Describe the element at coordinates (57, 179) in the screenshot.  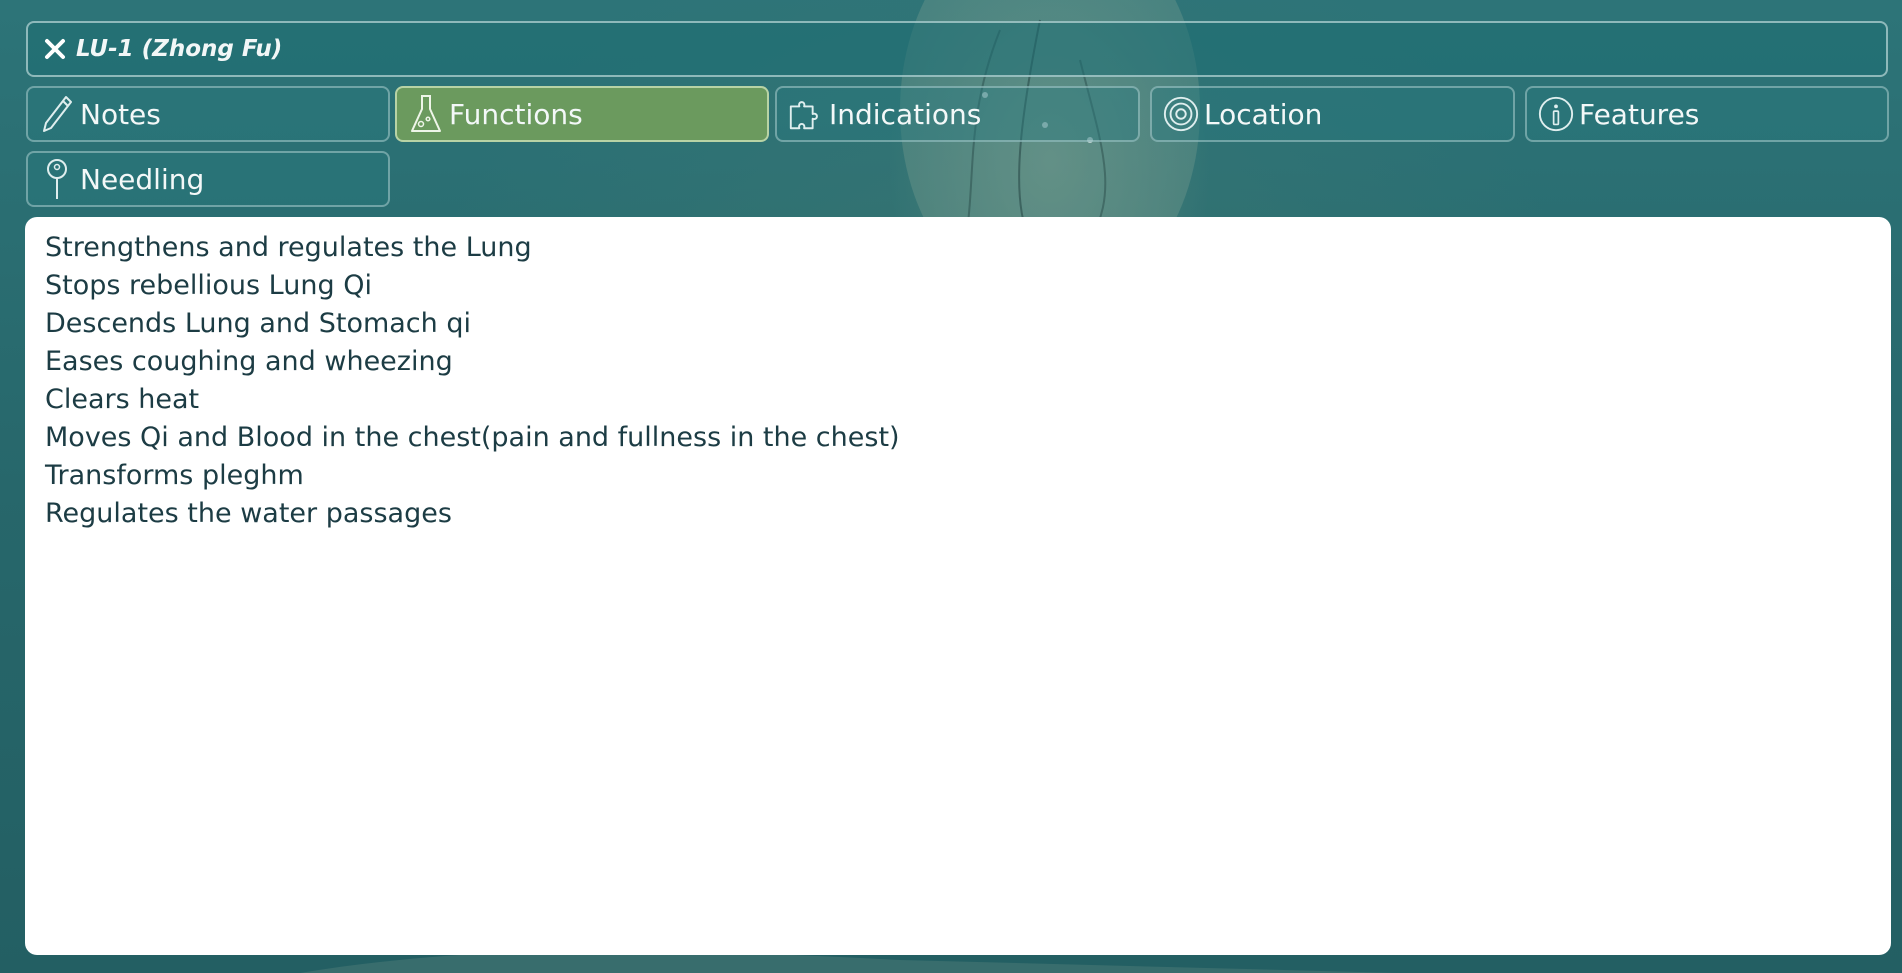
I see `pin-icon` at that location.